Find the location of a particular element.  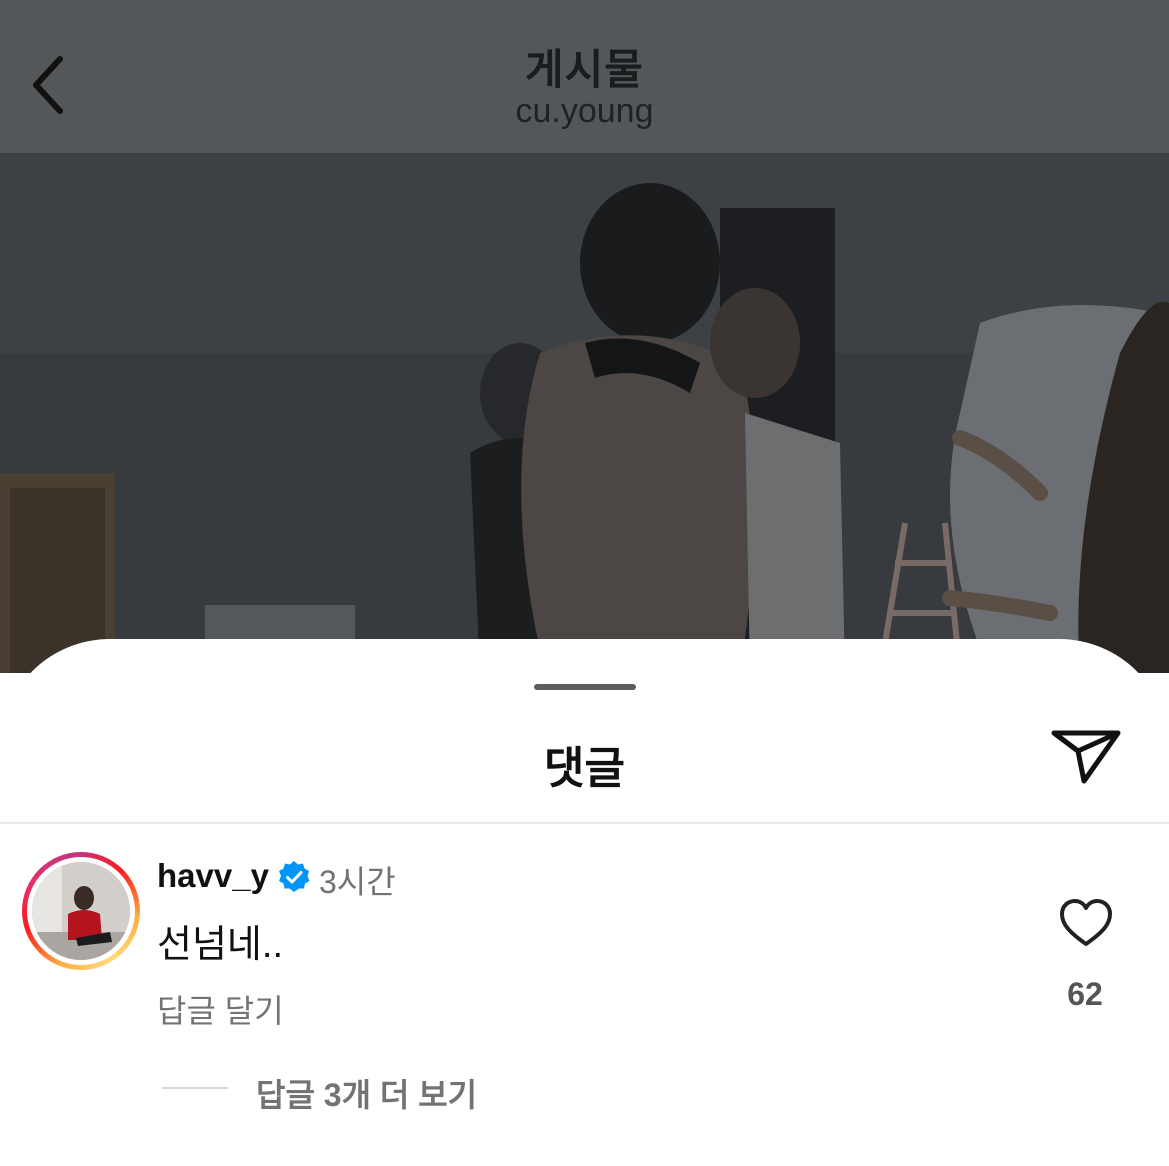

avatar-image is located at coordinates (81, 911).